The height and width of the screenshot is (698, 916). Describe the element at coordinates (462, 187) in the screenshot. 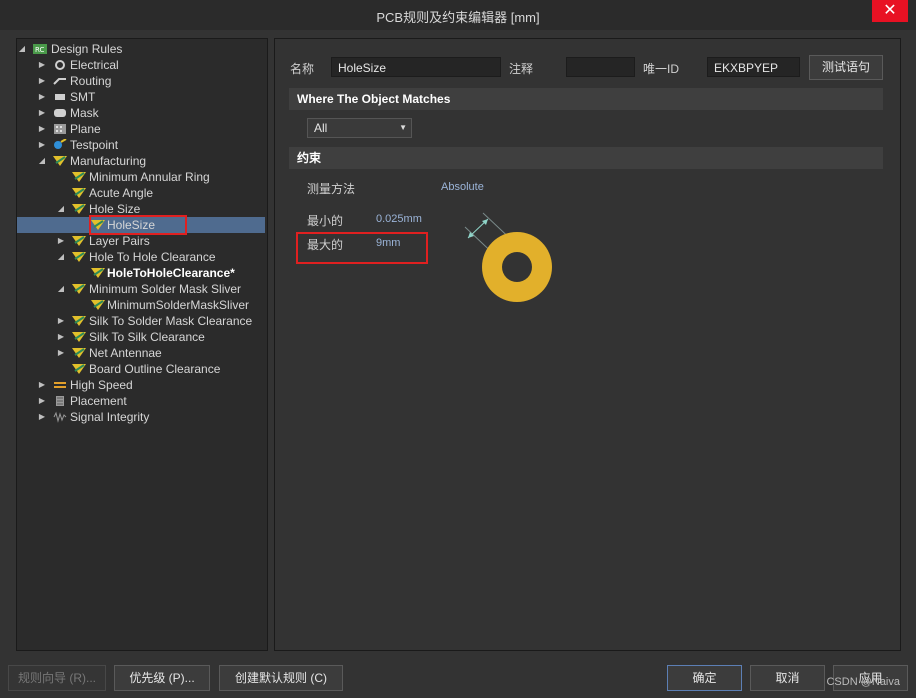

I see `method-value: Absolute` at that location.